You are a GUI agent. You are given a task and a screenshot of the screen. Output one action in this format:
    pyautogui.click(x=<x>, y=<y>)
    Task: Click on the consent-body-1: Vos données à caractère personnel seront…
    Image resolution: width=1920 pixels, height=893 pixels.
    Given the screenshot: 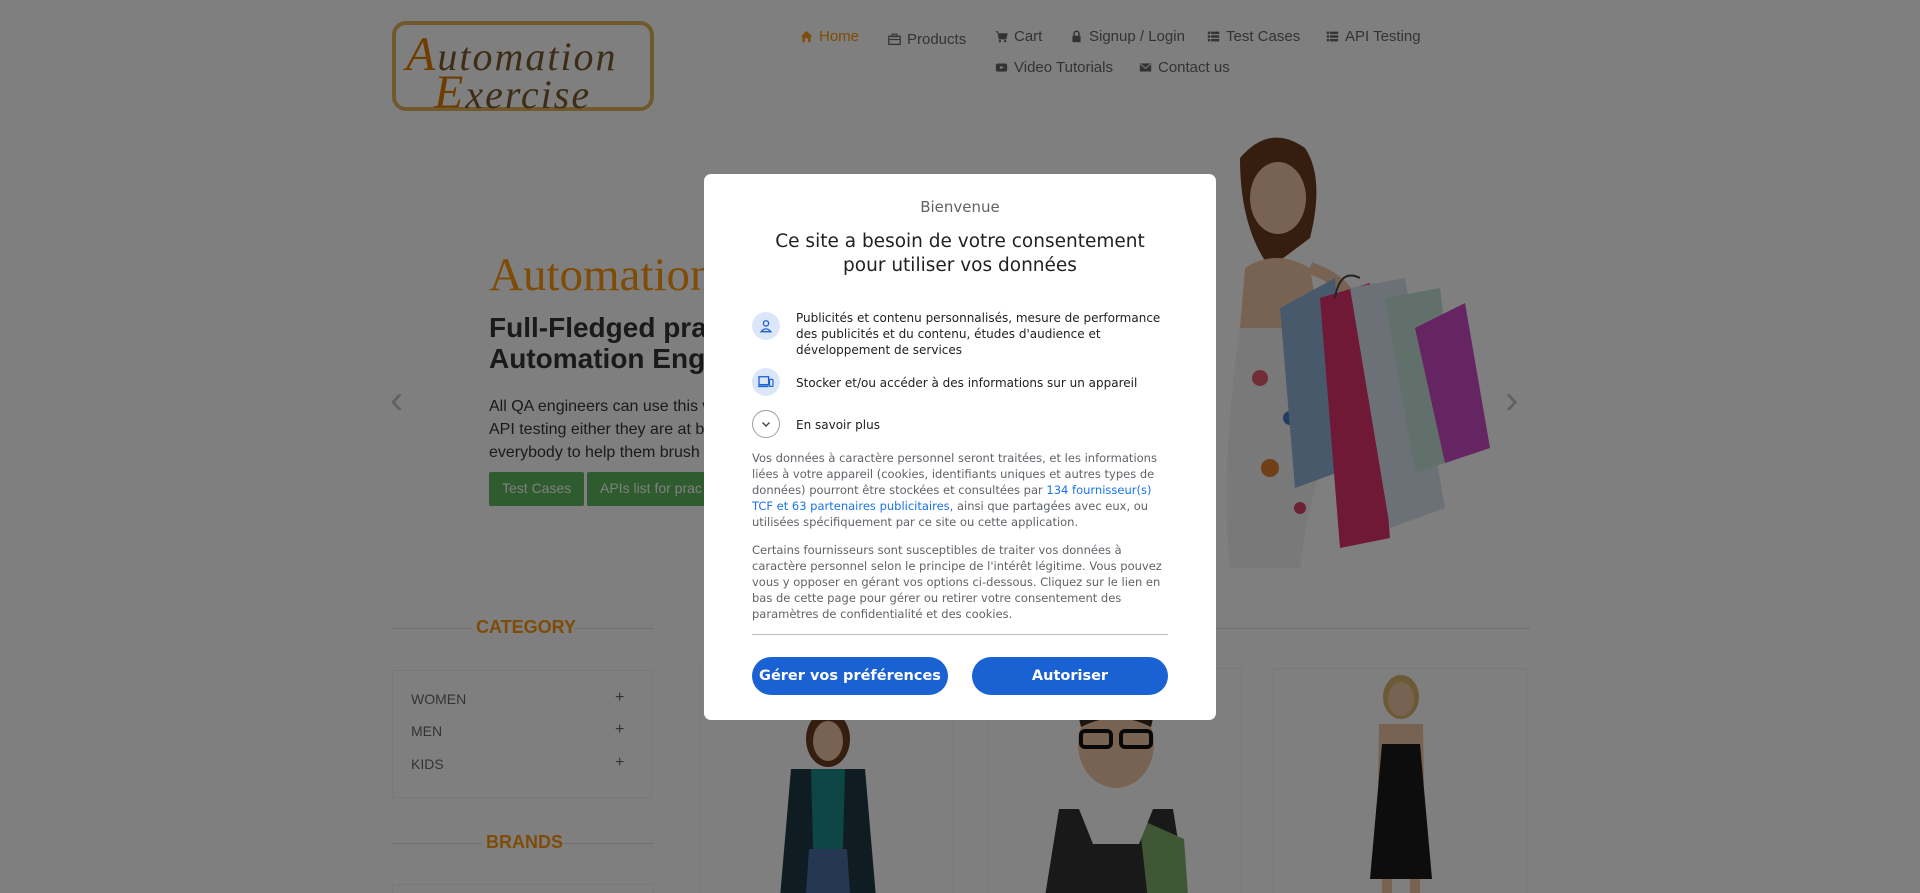 What is the action you would take?
    pyautogui.click(x=954, y=490)
    